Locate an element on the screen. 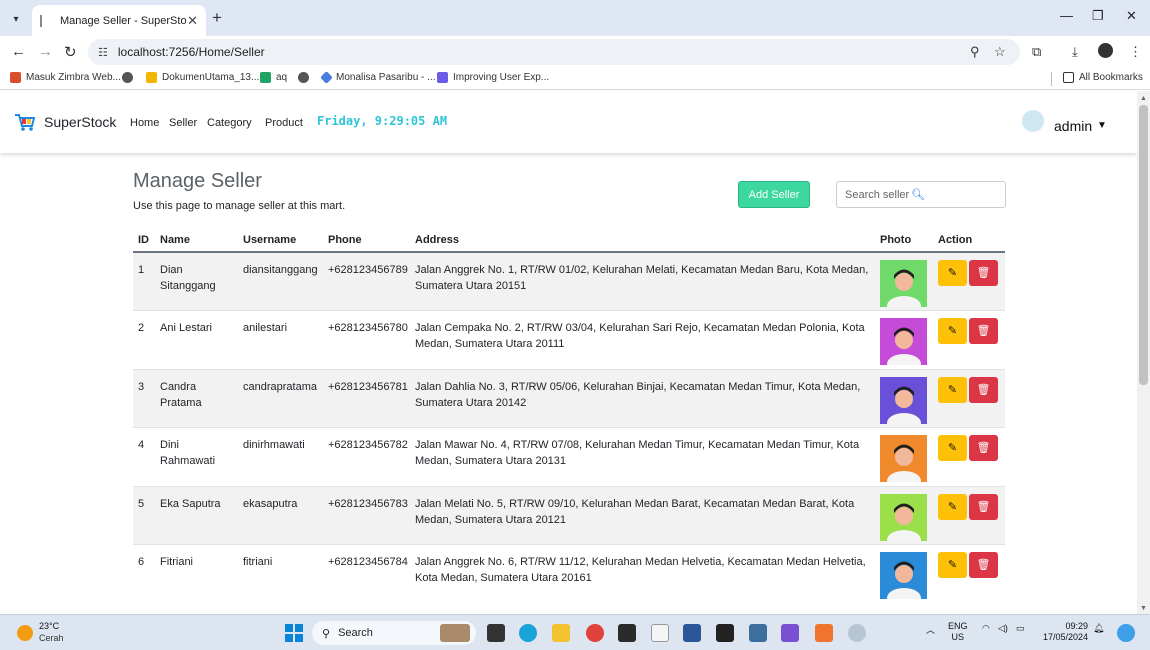 The image size is (1150, 650). trash-icon: 🗑︎ is located at coordinates (983, 506).